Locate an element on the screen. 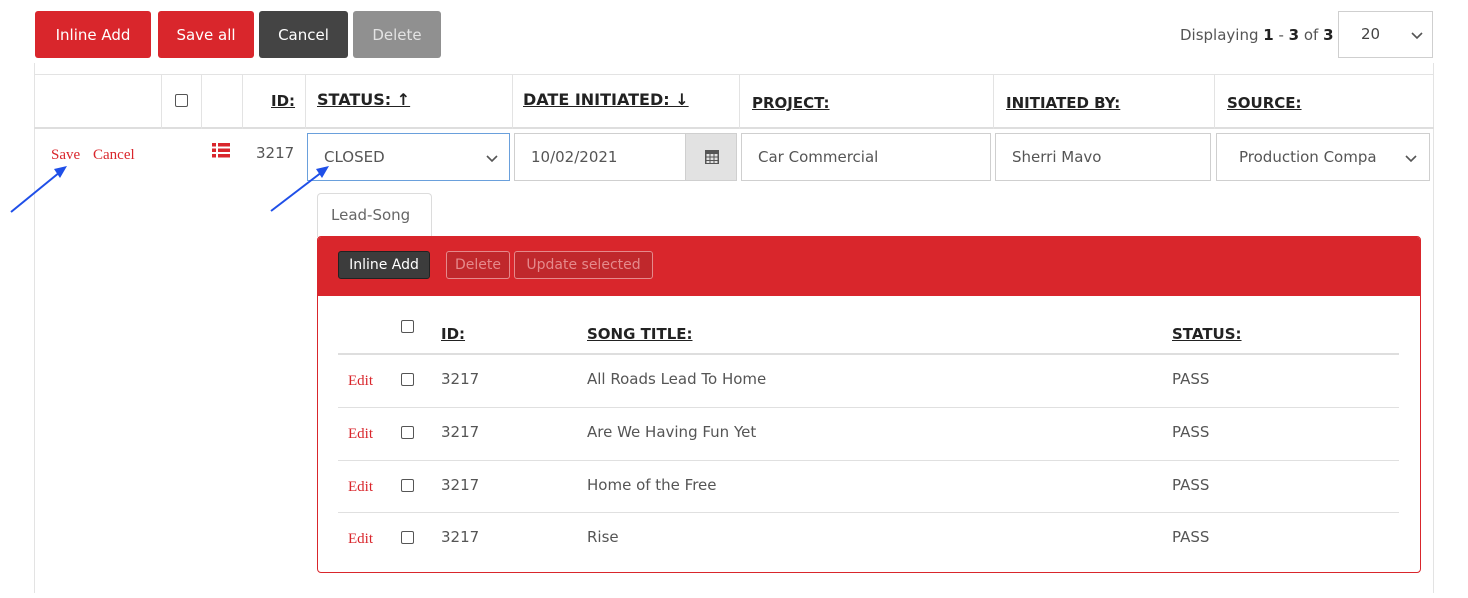 This screenshot has height=598, width=1468. detail-header-song-title: SONG TITLE: is located at coordinates (640, 334).